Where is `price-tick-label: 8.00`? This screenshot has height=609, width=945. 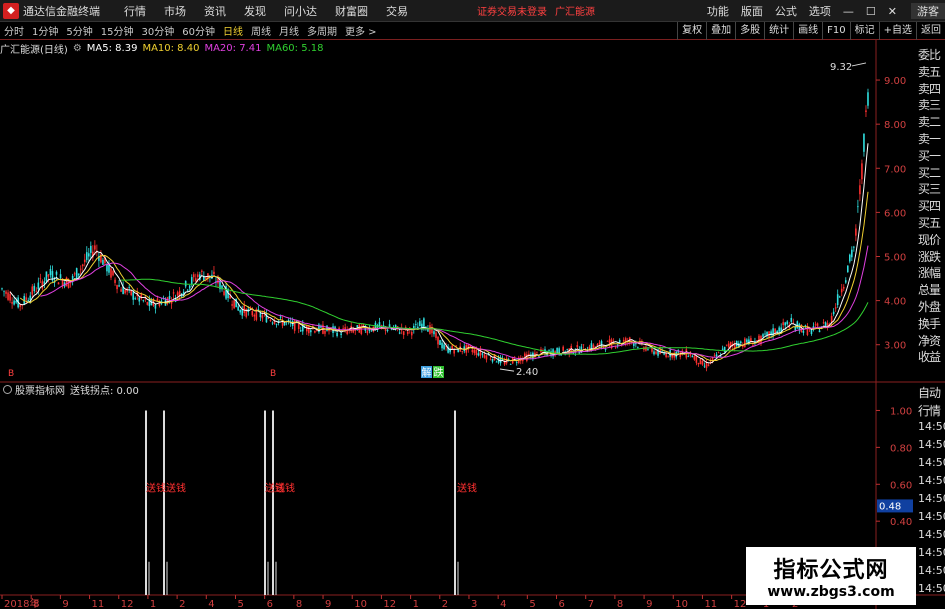
price-tick-label: 8.00 is located at coordinates (895, 125).